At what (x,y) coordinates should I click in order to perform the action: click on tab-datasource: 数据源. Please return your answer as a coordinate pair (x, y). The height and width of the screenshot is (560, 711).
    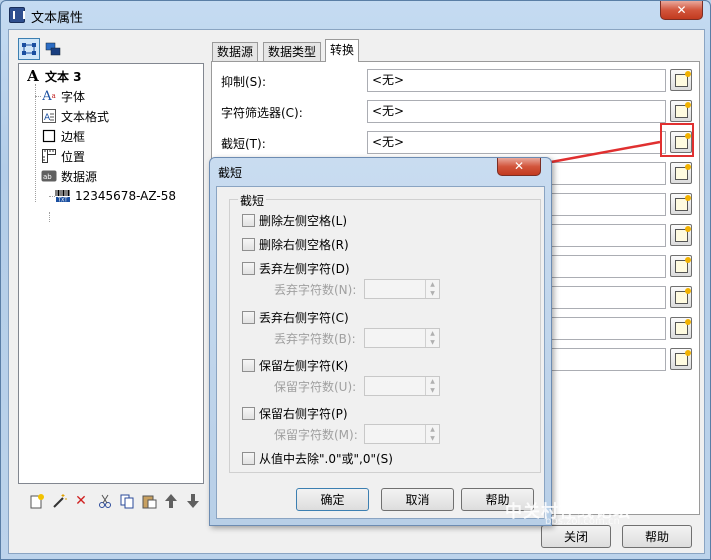
    Looking at the image, I should click on (235, 52).